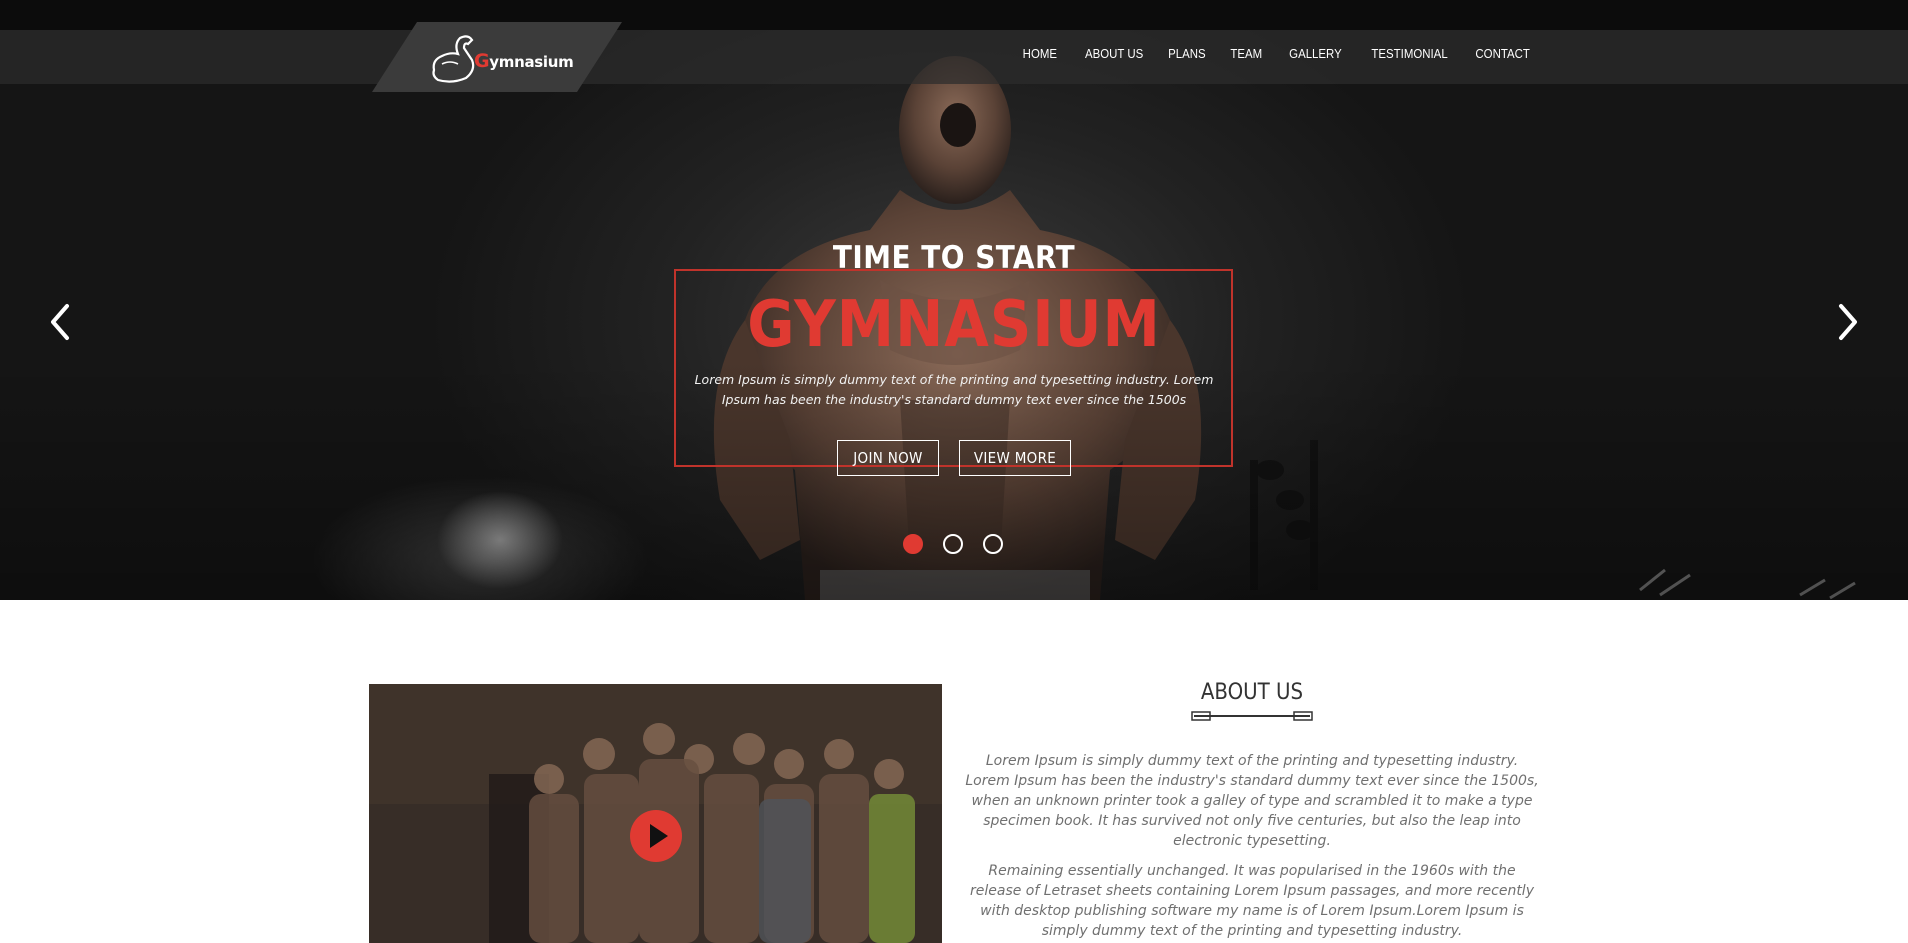  Describe the element at coordinates (1315, 53) in the screenshot. I see `nav-item-gallery: GALLERY` at that location.